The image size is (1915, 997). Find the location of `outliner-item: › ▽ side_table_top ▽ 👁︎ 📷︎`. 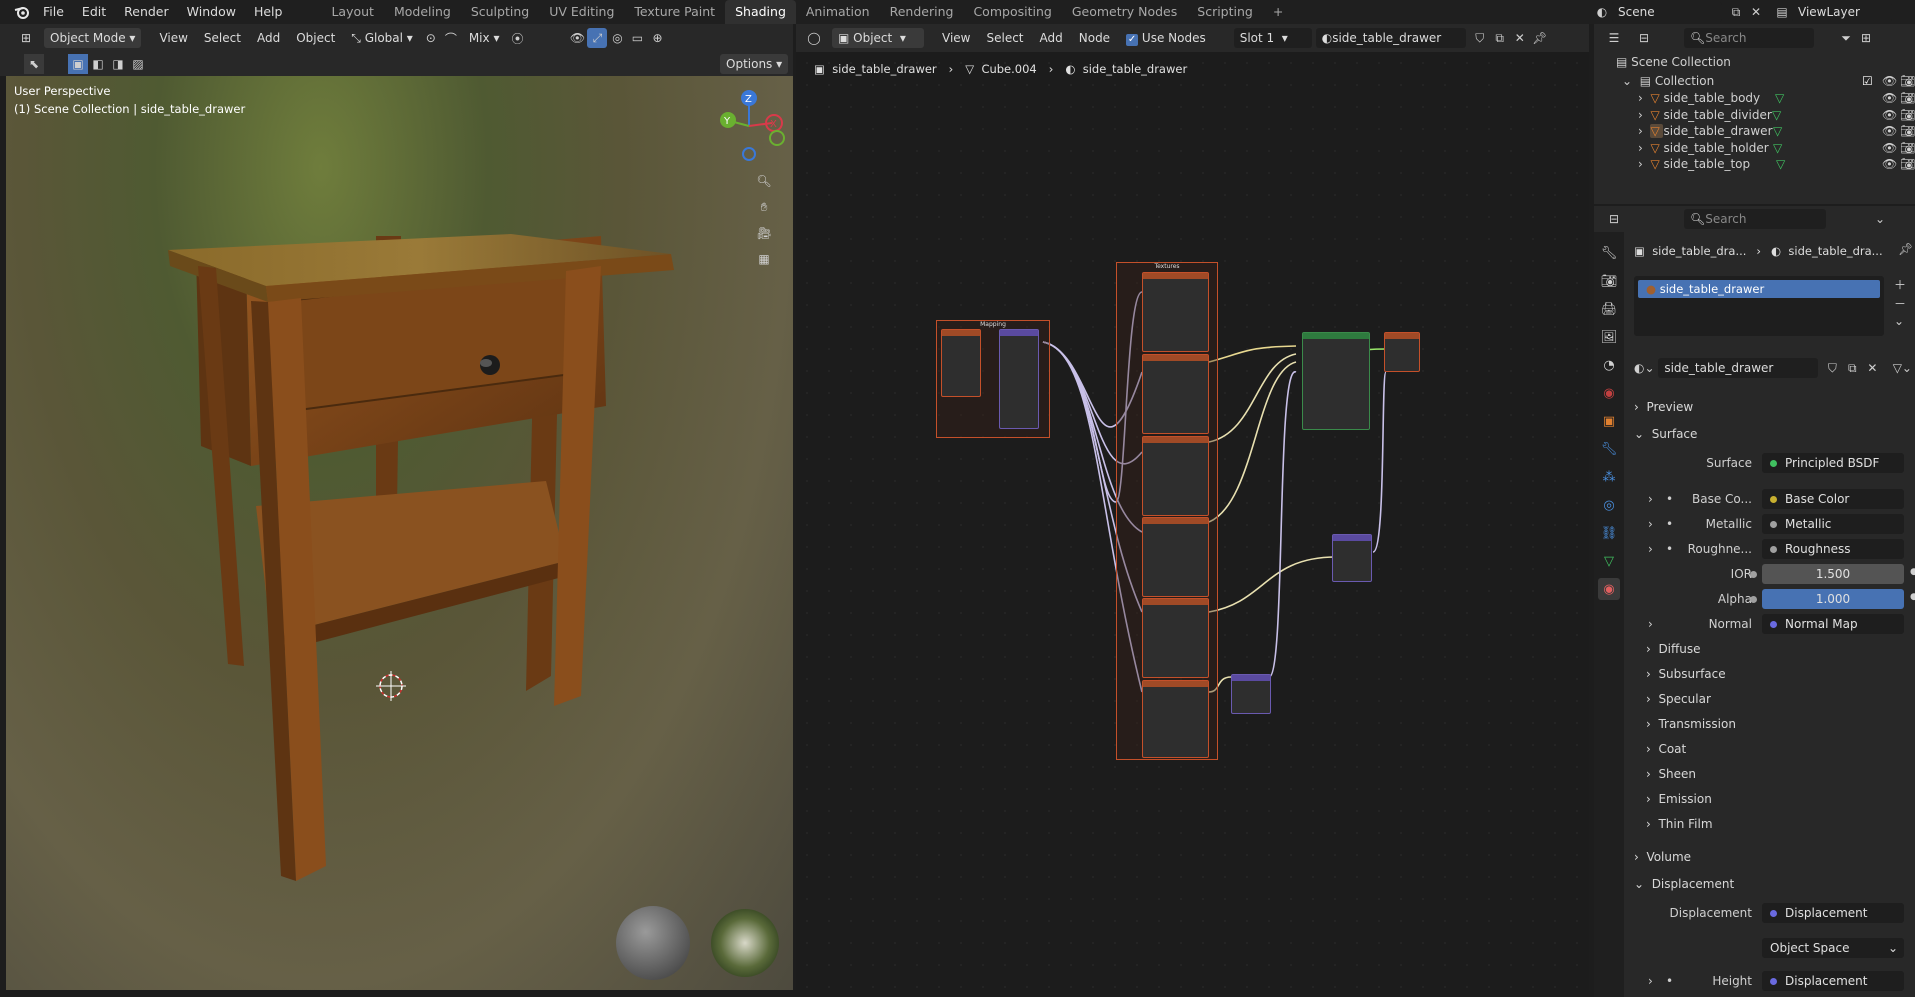

outliner-item: › ▽ side_table_top ▽ 👁︎ 📷︎ is located at coordinates (1754, 164).